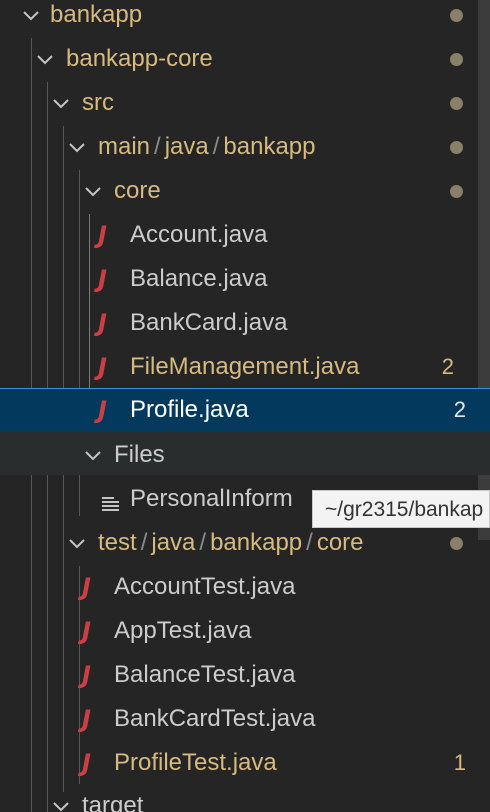  Describe the element at coordinates (96, 14) in the screenshot. I see `folder-label: bankapp` at that location.